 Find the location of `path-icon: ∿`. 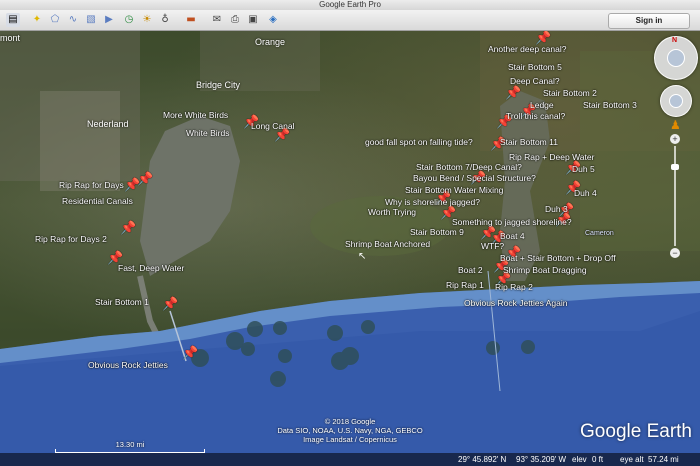

path-icon: ∿ is located at coordinates (73, 20).